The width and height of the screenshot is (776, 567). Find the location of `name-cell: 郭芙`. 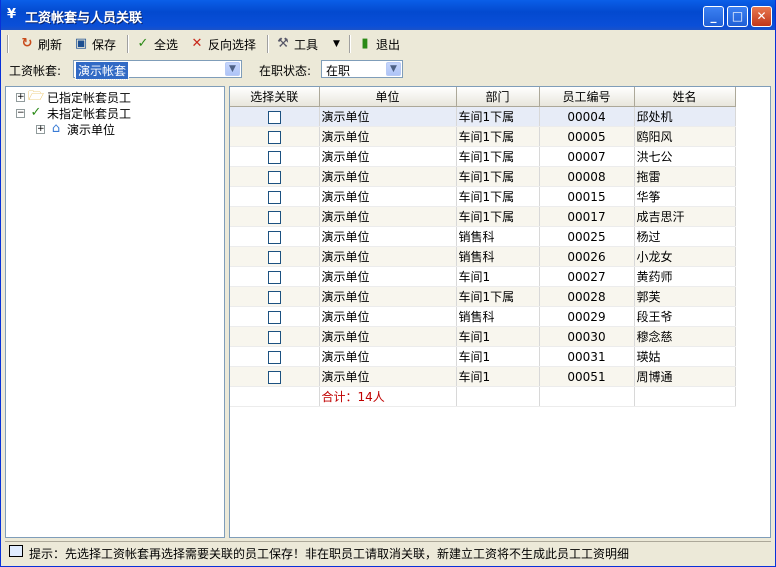

name-cell: 郭芙 is located at coordinates (685, 296).